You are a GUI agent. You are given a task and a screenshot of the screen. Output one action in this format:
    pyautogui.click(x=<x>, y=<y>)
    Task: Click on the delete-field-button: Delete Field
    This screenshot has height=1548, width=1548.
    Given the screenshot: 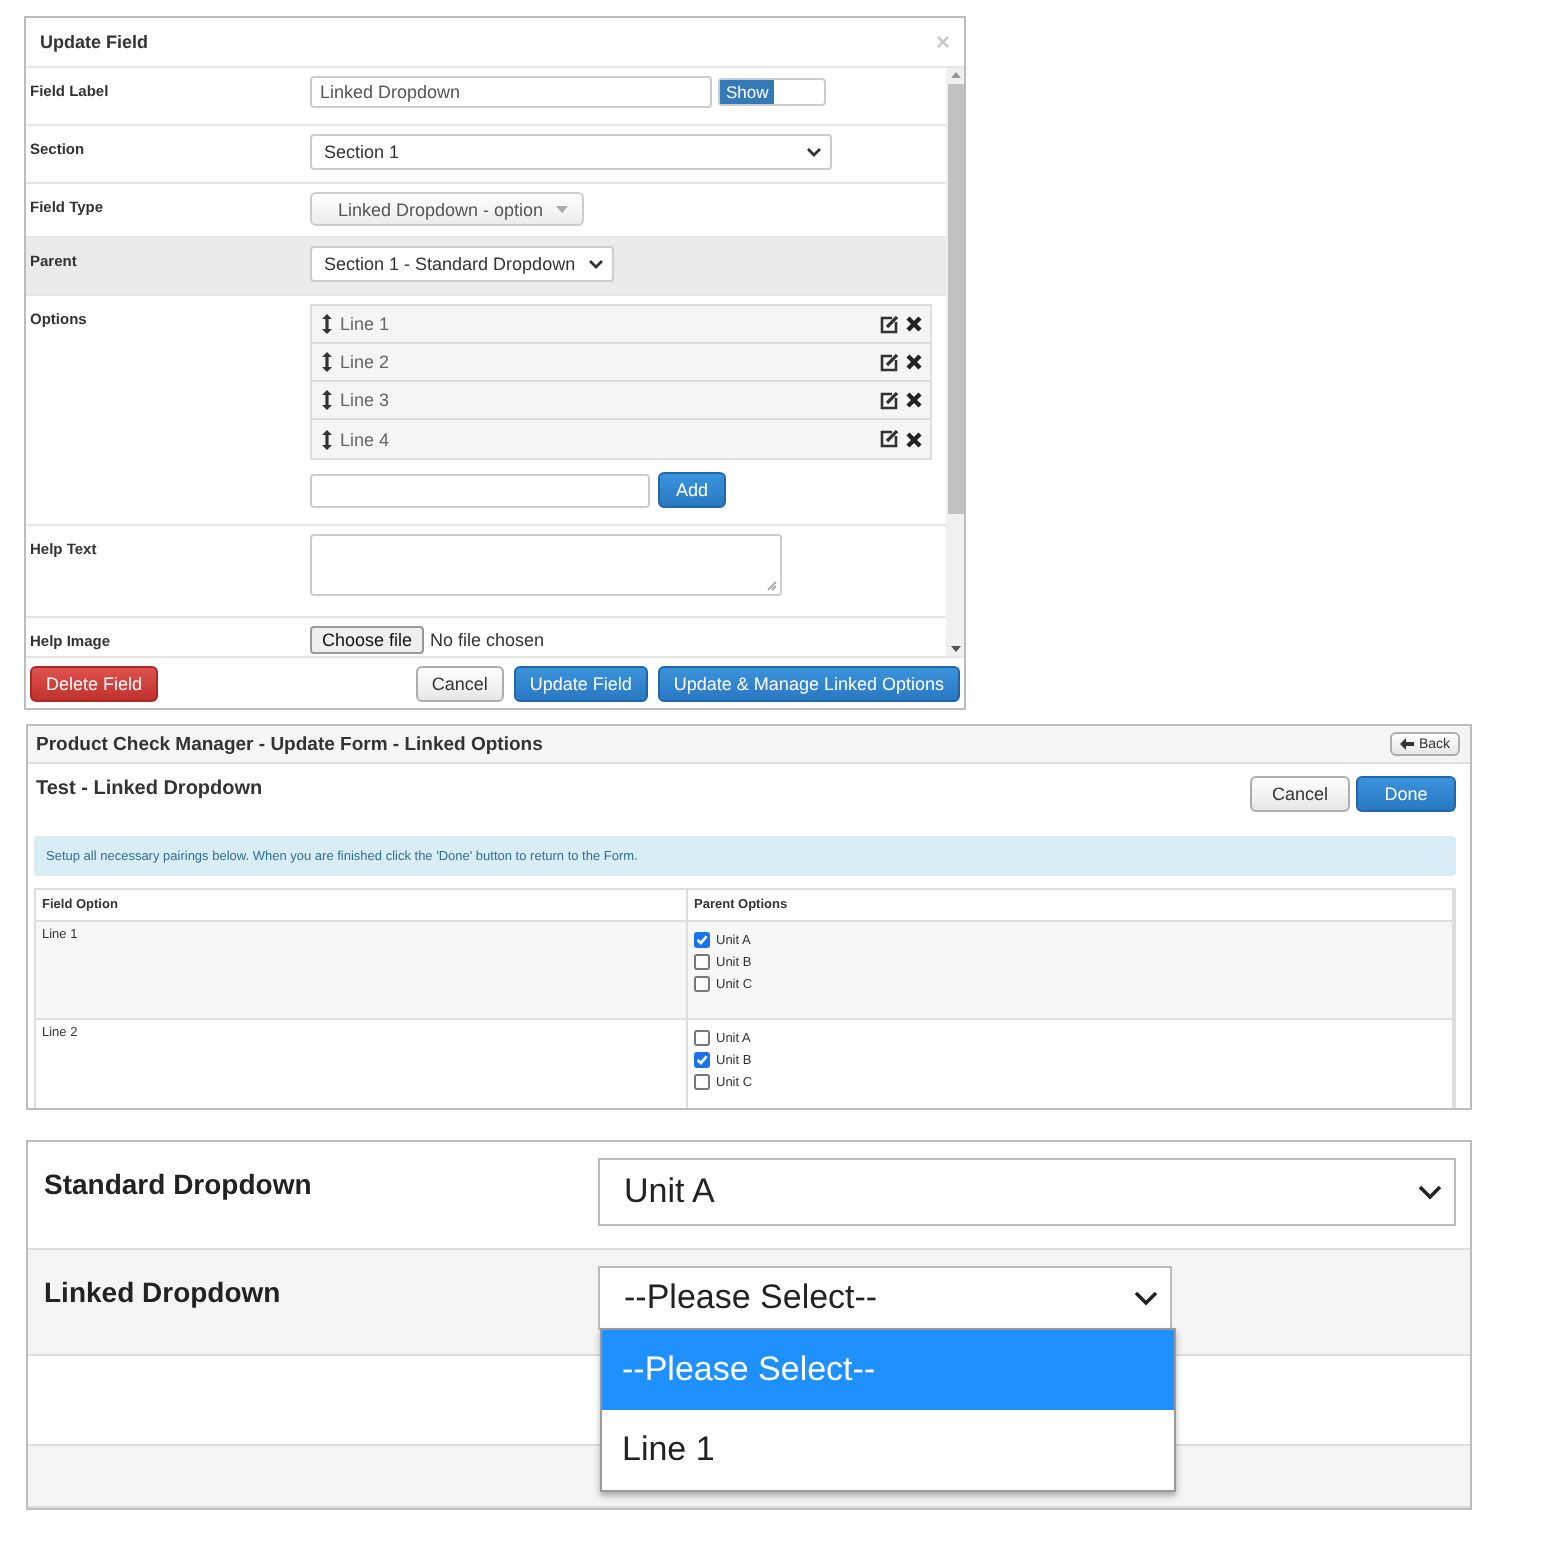 What is the action you would take?
    pyautogui.click(x=94, y=683)
    